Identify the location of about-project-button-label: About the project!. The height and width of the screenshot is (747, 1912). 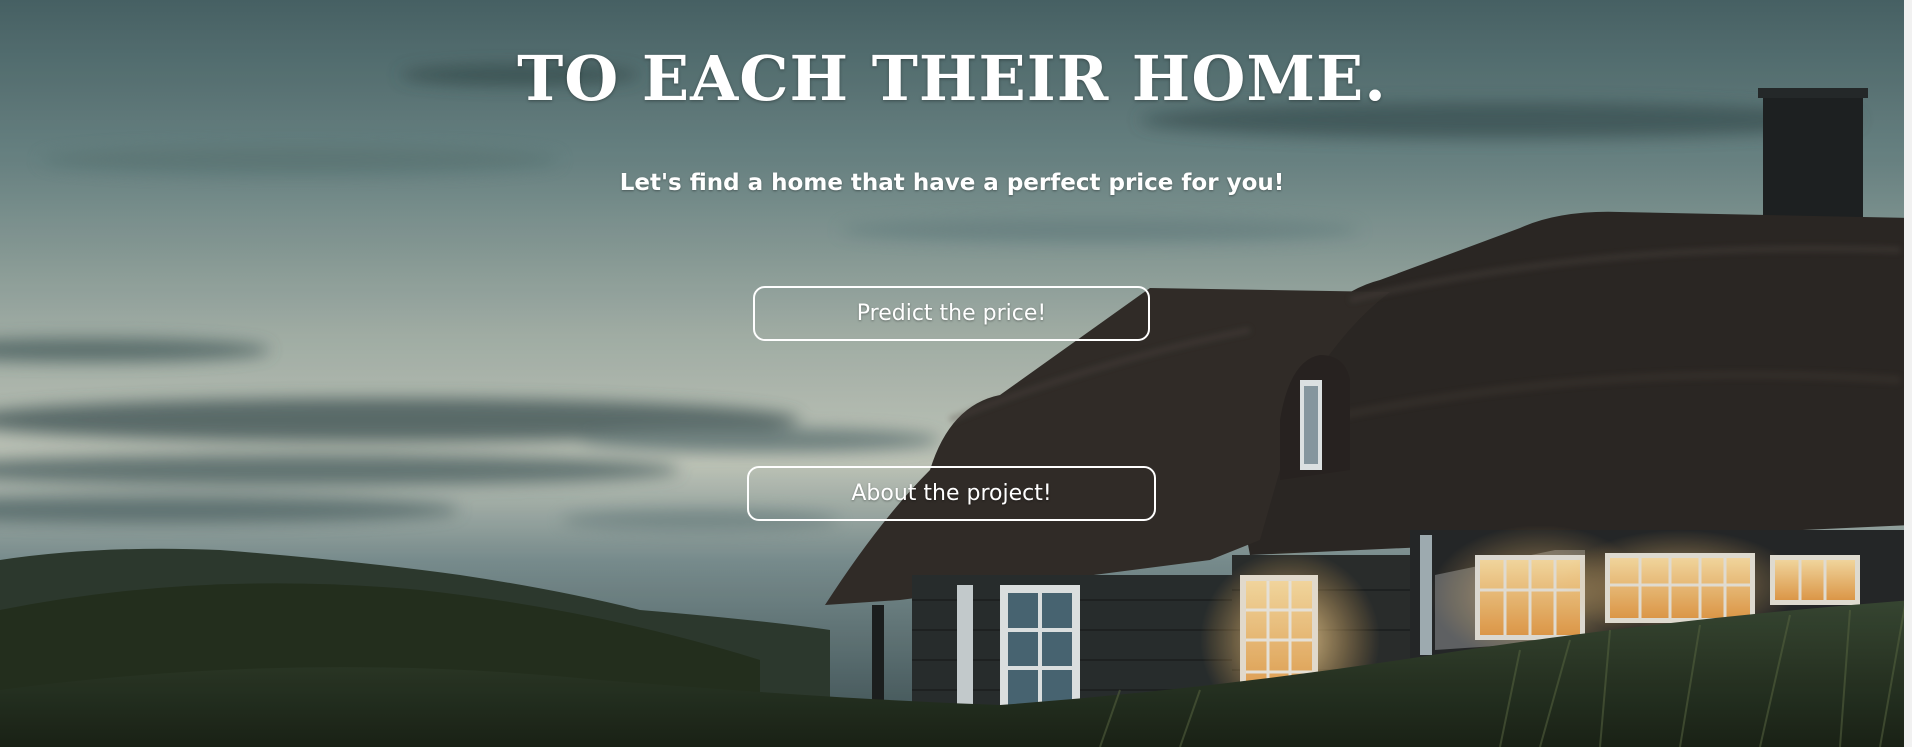
(951, 493).